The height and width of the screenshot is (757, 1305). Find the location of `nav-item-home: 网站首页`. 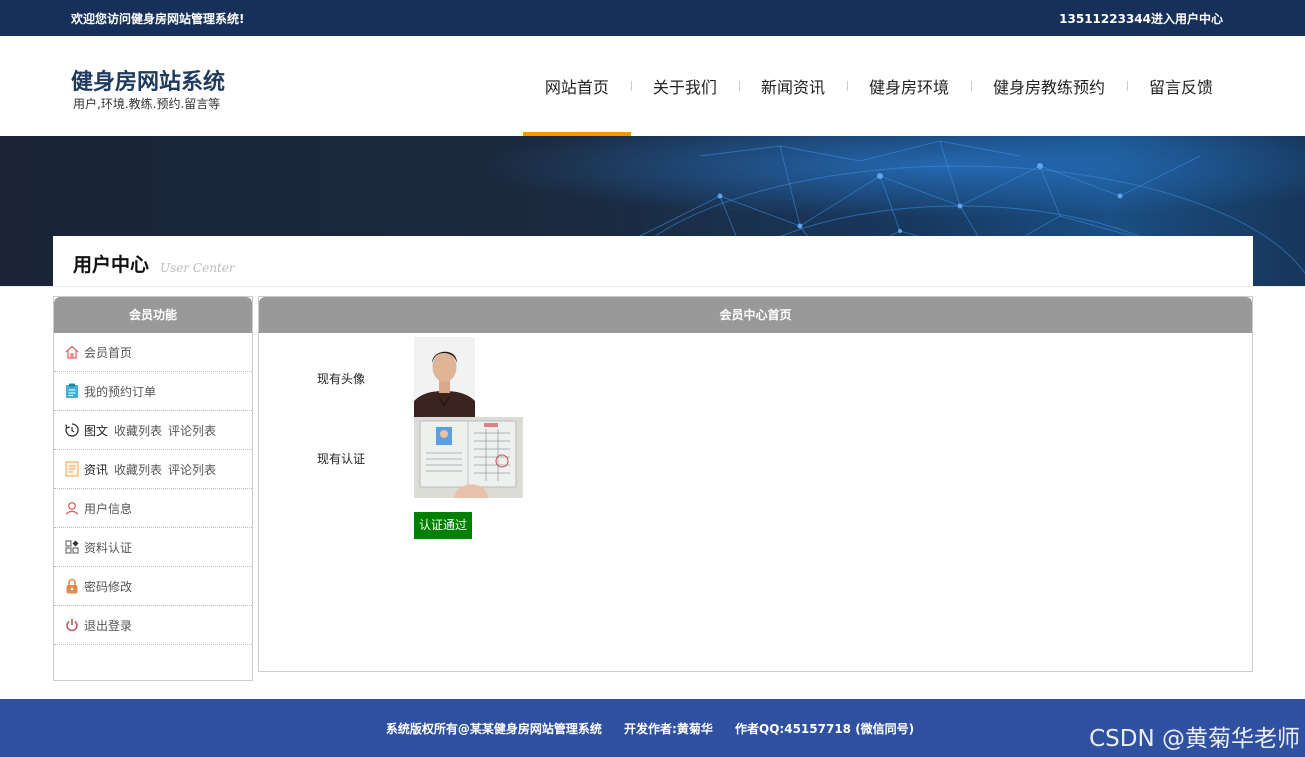

nav-item-home: 网站首页 is located at coordinates (576, 86).